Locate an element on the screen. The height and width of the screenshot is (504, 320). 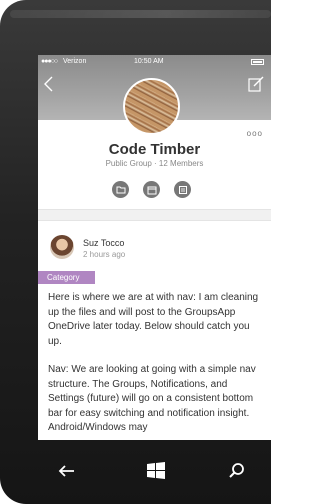
hardware-back-button is located at coordinates (67, 471).